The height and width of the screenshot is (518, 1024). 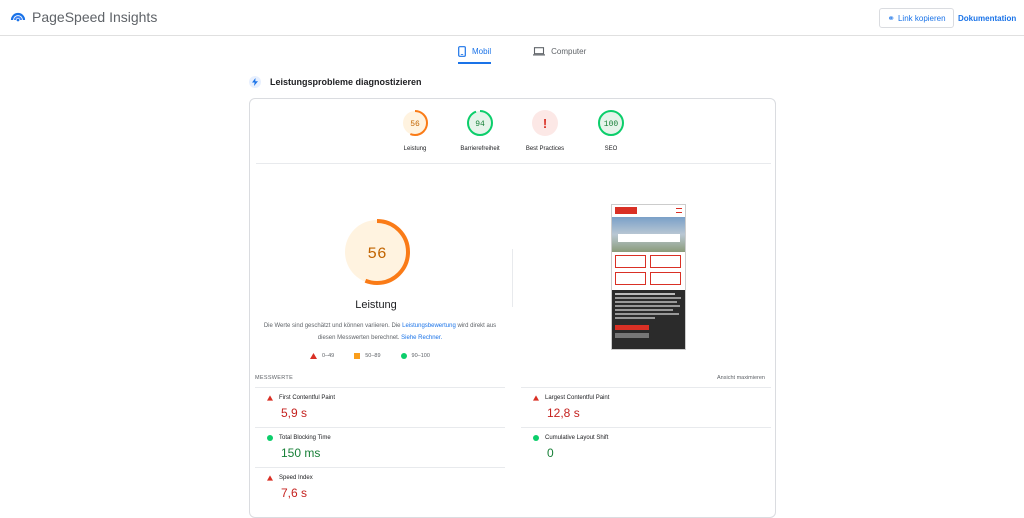 I want to click on tab-desktop-label: Computer, so click(x=569, y=51).